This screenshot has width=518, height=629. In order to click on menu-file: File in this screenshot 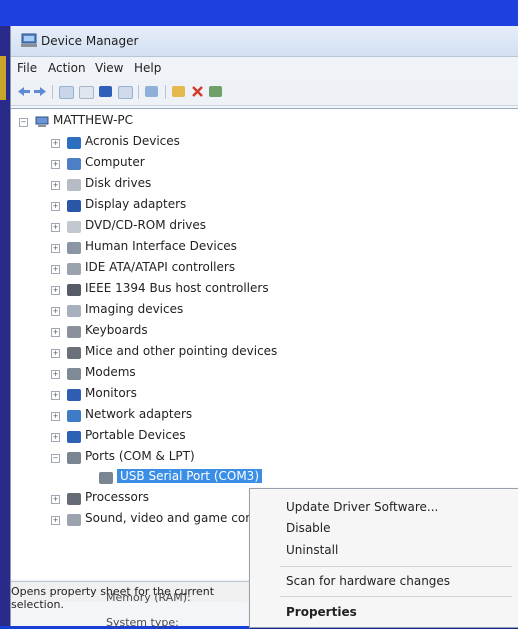, I will do `click(27, 68)`.